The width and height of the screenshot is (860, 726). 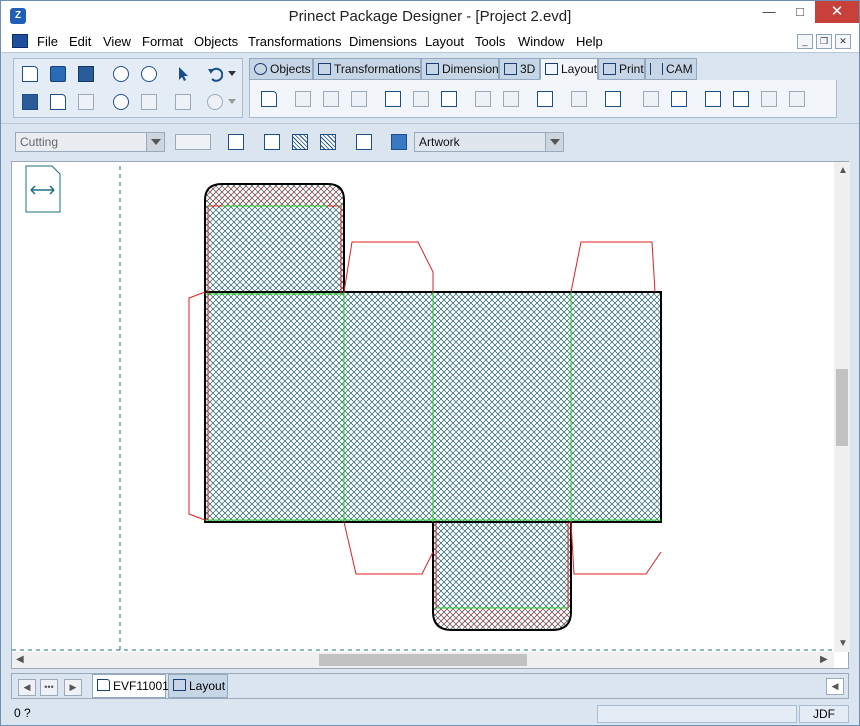 I want to click on hatch-icon, so click(x=300, y=142).